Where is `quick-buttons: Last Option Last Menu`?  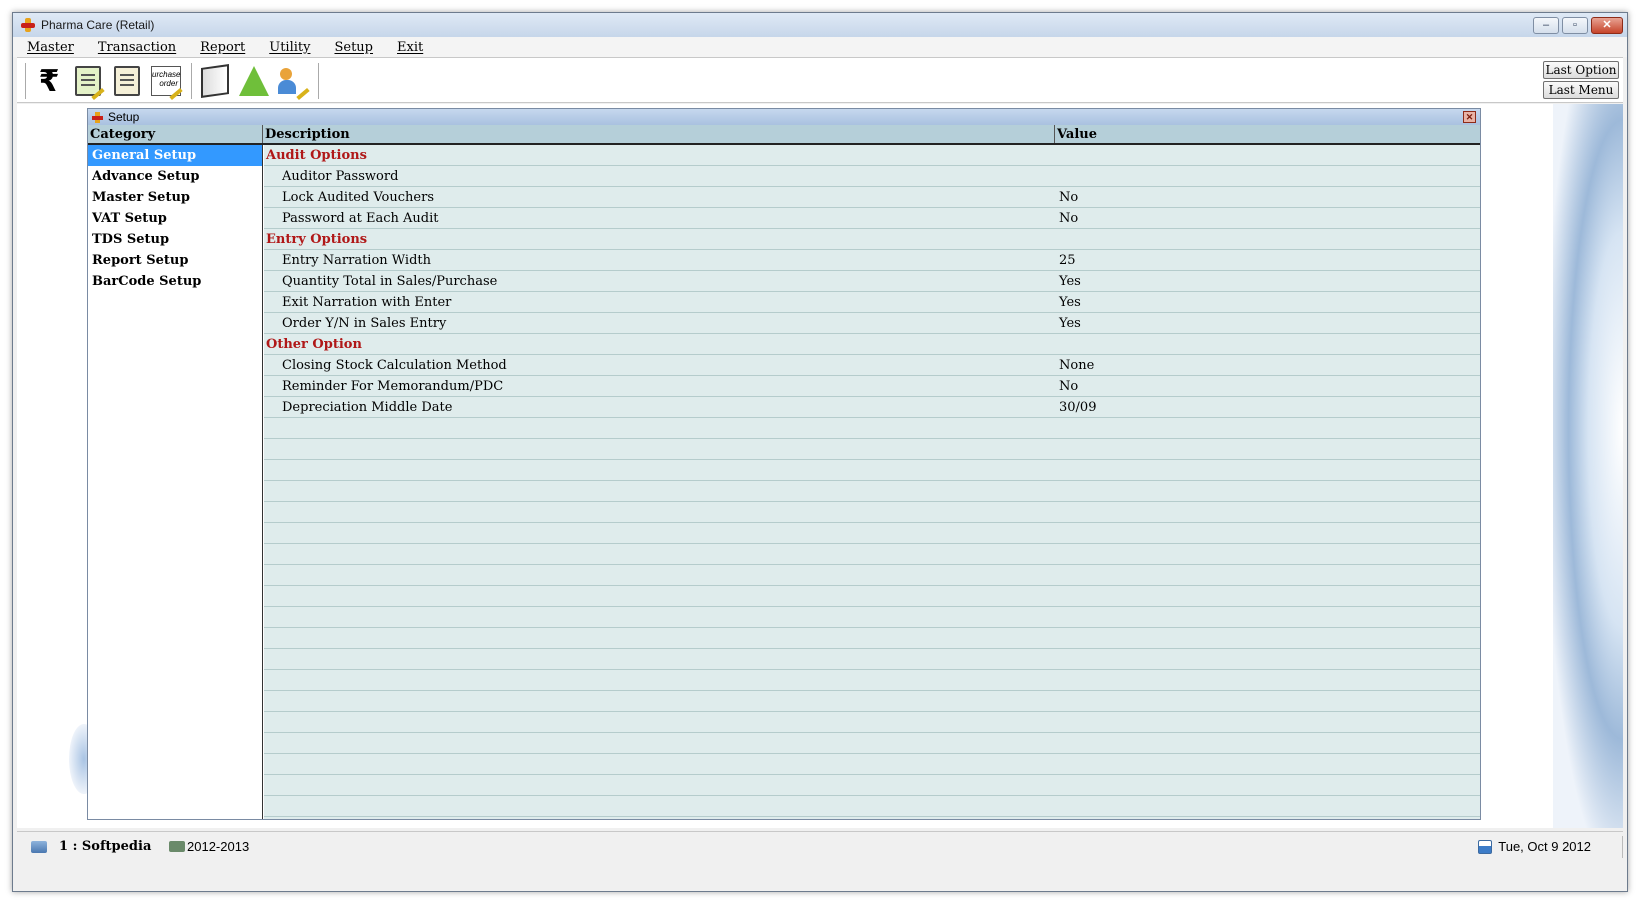 quick-buttons: Last Option Last Menu is located at coordinates (1581, 80).